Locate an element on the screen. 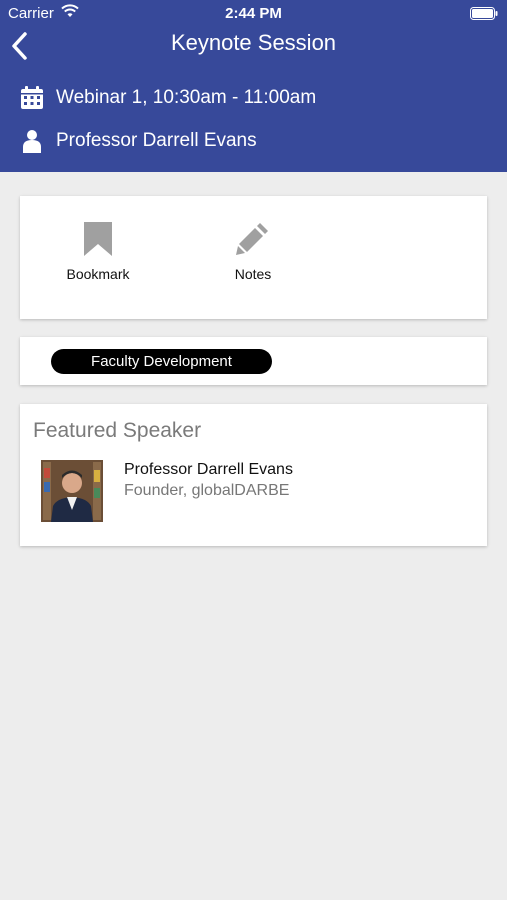 The width and height of the screenshot is (507, 900). page-title: Keynote Session is located at coordinates (253, 42).